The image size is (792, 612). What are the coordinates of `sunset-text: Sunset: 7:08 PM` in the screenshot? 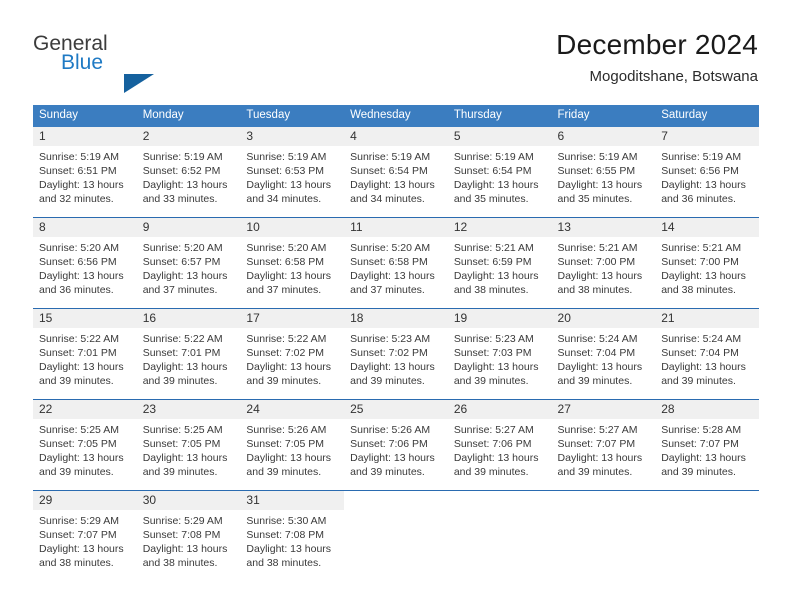 It's located at (285, 535).